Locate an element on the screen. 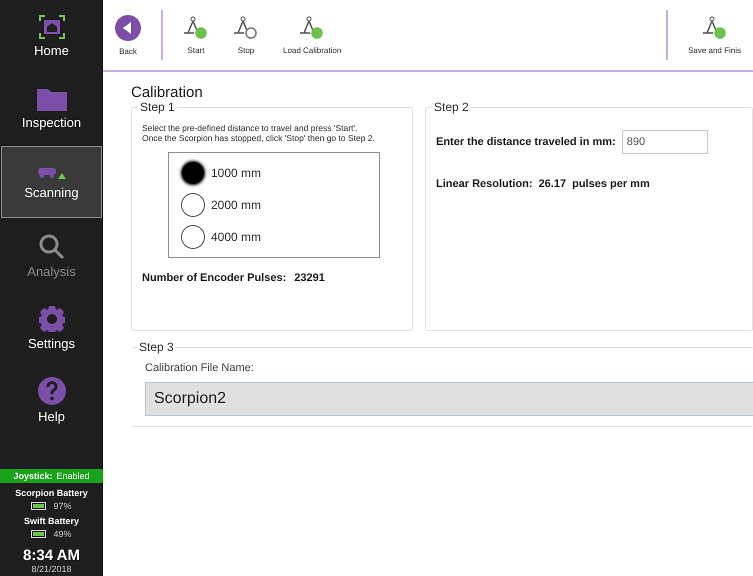  distance-radio: 4000 mm is located at coordinates (274, 236).